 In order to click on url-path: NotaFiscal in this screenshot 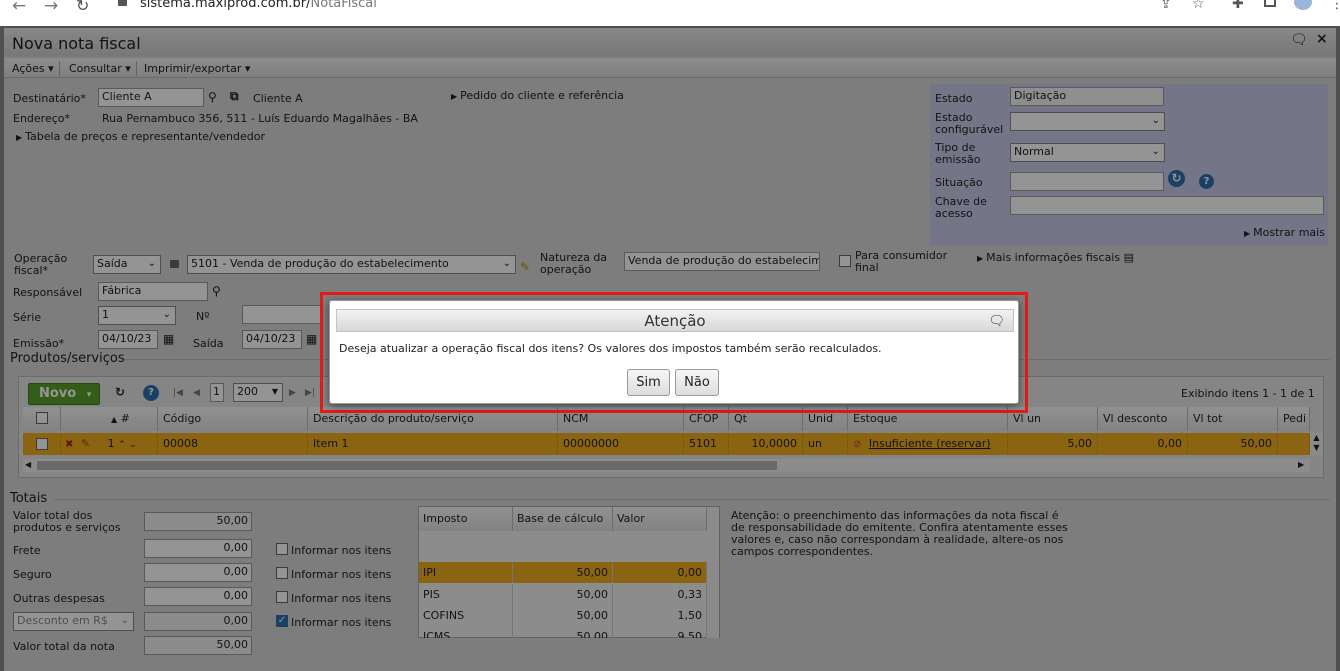, I will do `click(343, 5)`.